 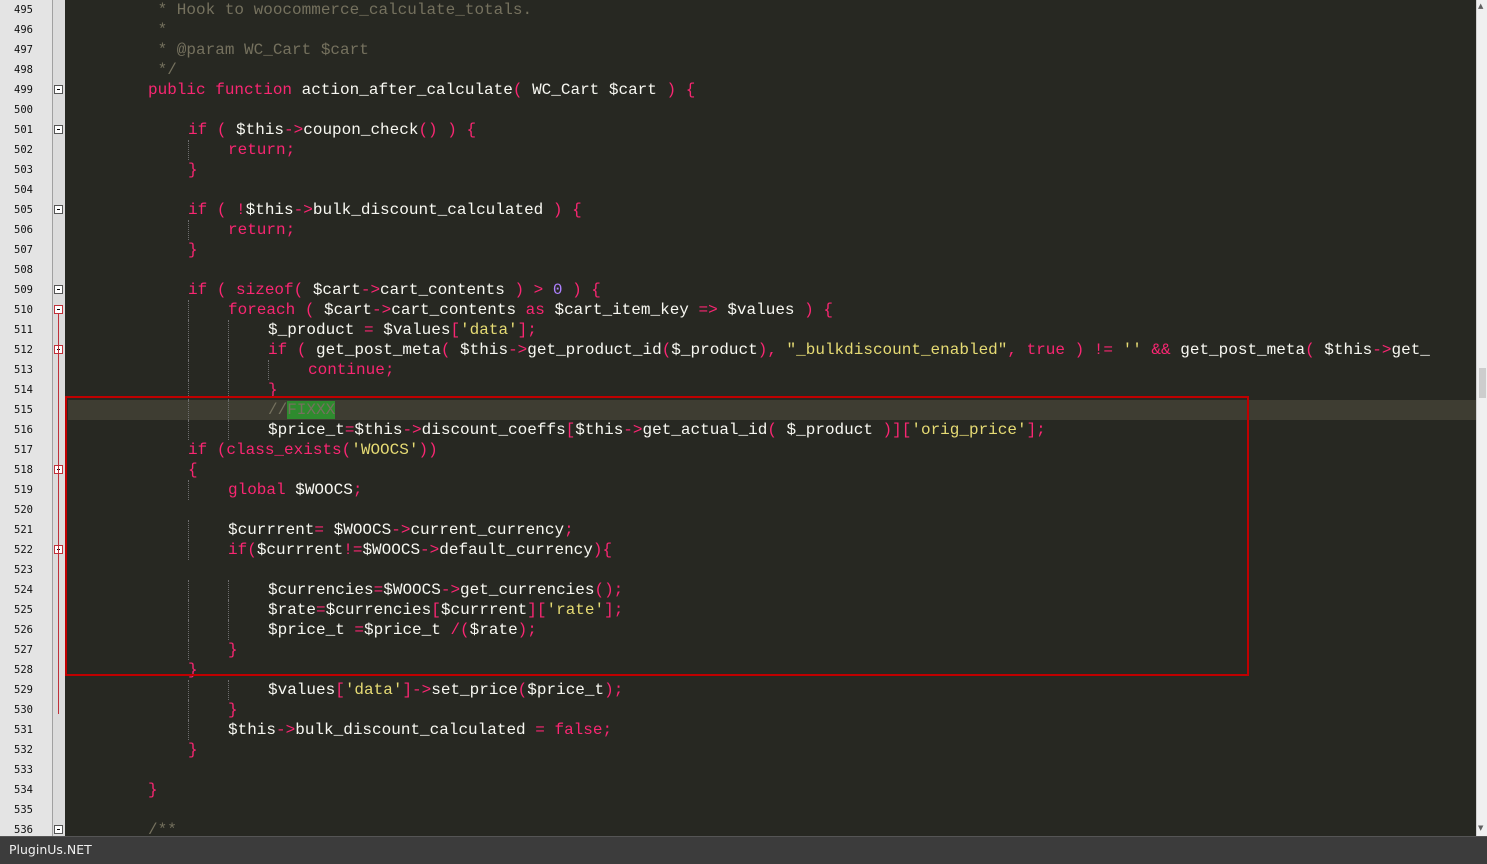 I want to click on code-line: 518 {, so click(x=738, y=470).